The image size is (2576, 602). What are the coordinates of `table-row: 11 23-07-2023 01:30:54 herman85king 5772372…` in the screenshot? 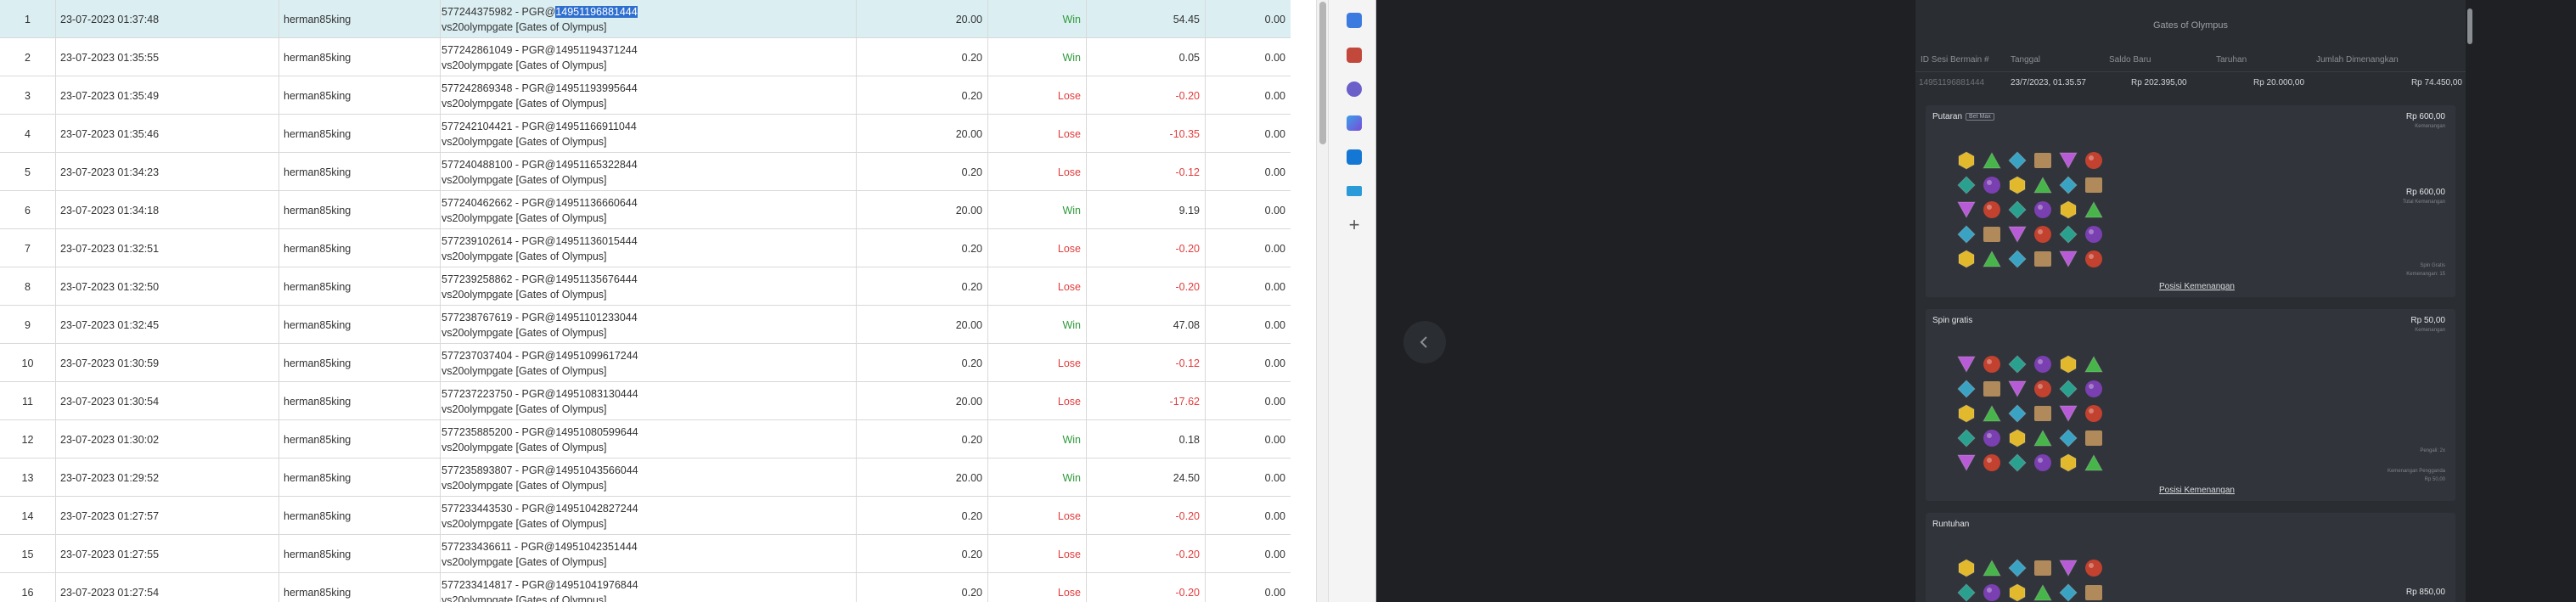 It's located at (645, 401).